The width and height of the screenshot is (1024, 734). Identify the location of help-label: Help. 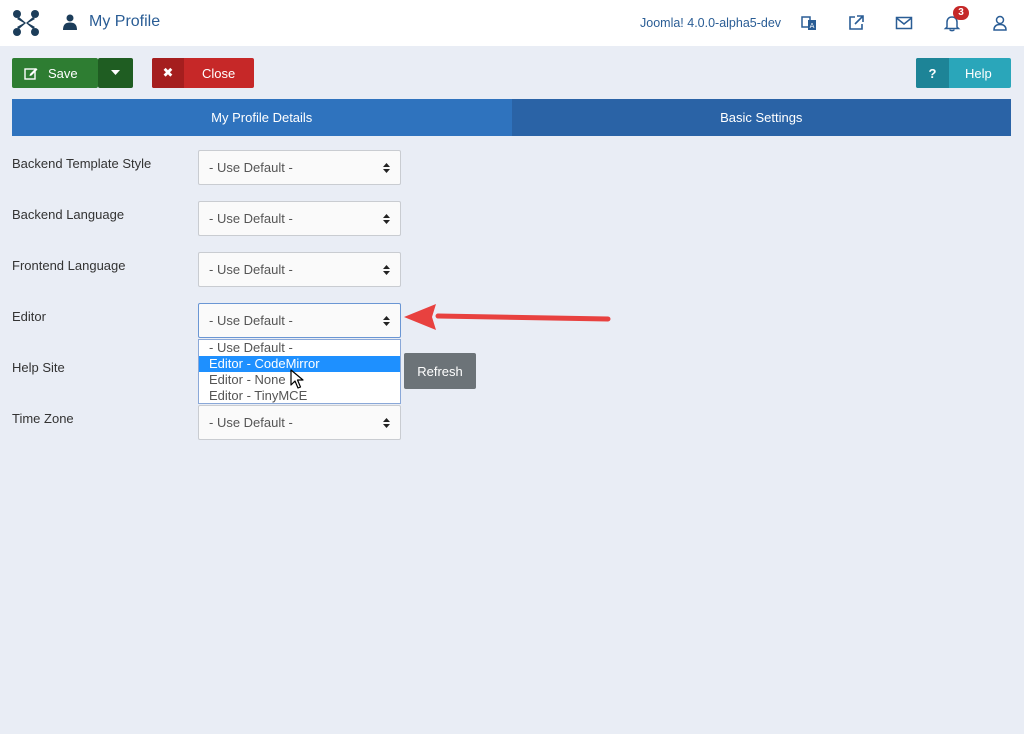
(978, 73).